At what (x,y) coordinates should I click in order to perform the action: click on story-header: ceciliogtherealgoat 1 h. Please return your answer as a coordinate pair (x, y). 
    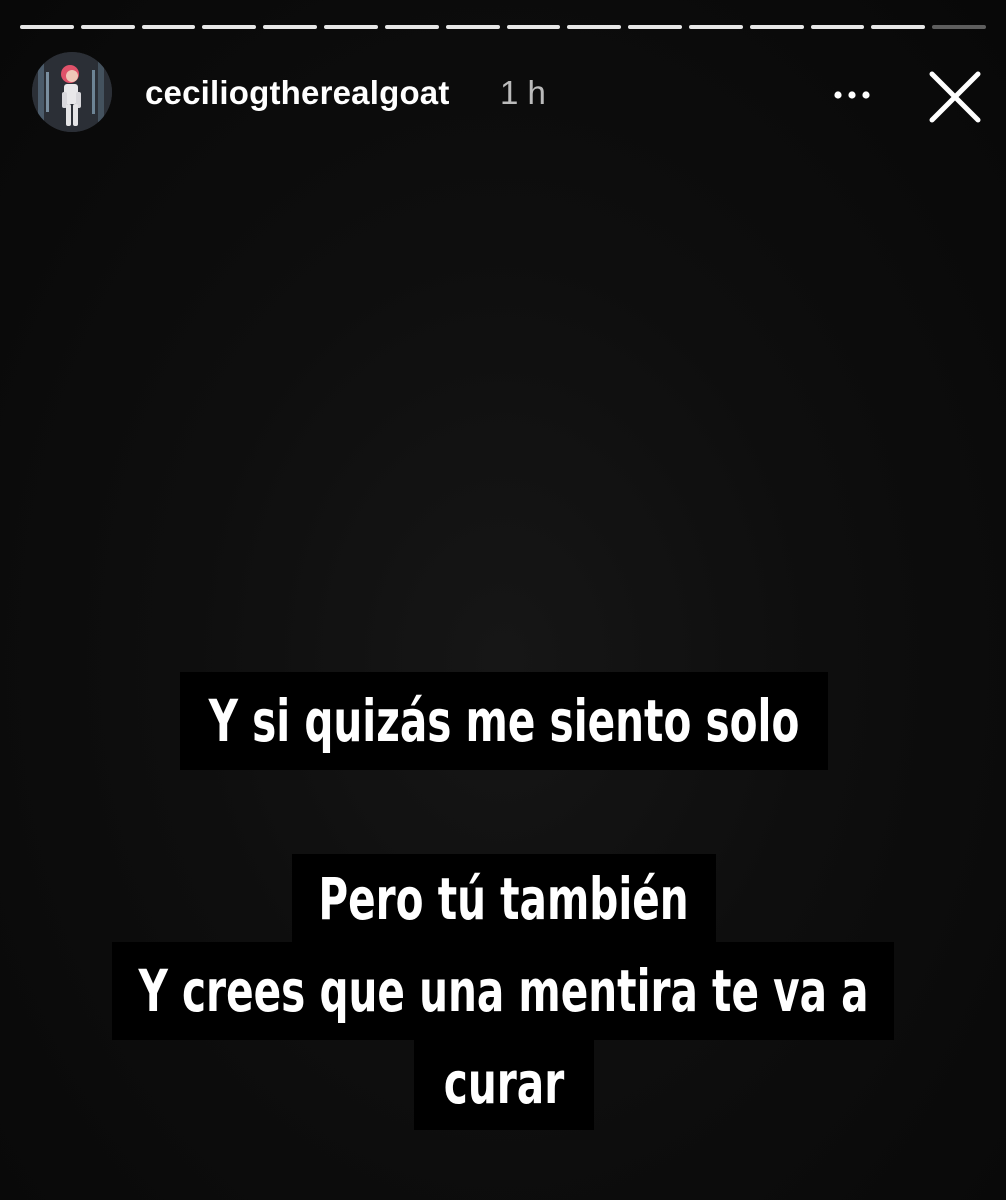
    Looking at the image, I should click on (509, 94).